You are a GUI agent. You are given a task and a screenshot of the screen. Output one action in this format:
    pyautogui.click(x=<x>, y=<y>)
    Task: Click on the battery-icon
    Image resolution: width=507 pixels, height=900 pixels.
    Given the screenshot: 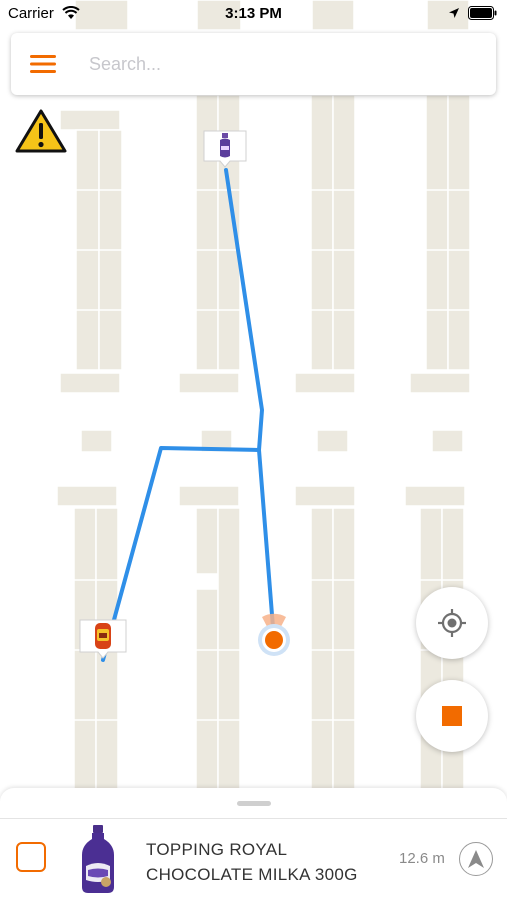 What is the action you would take?
    pyautogui.click(x=482, y=13)
    